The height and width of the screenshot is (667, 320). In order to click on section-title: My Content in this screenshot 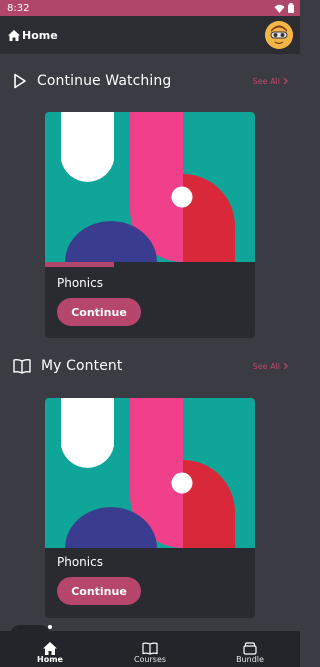, I will do `click(82, 366)`.